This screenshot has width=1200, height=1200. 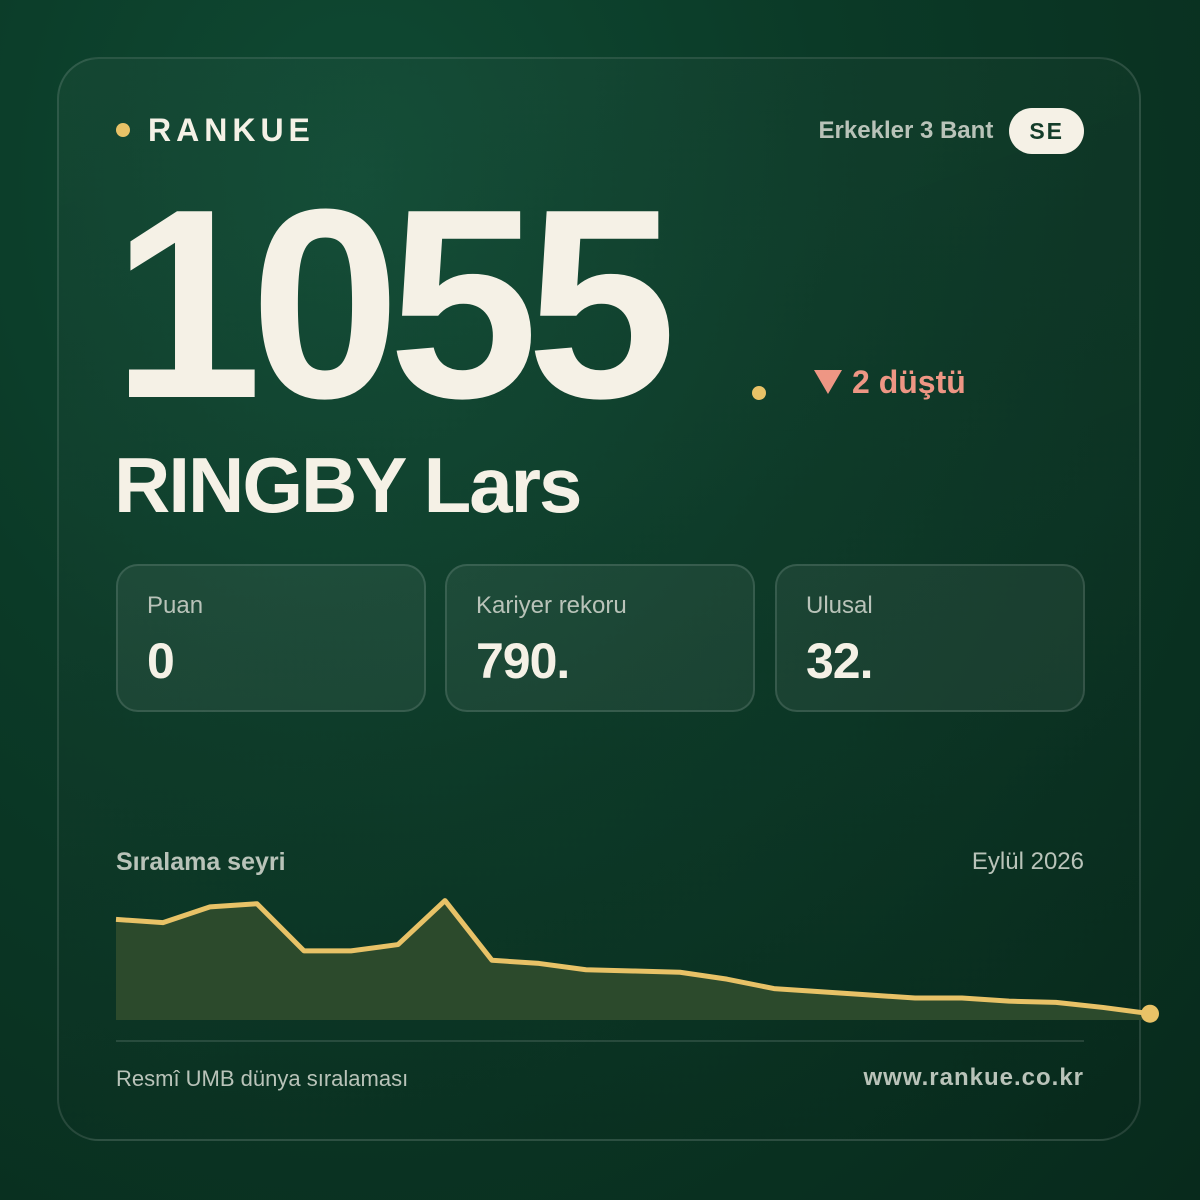 What do you see at coordinates (262, 1078) in the screenshot?
I see `footer-source: Resmî UMB dünya sıralaması` at bounding box center [262, 1078].